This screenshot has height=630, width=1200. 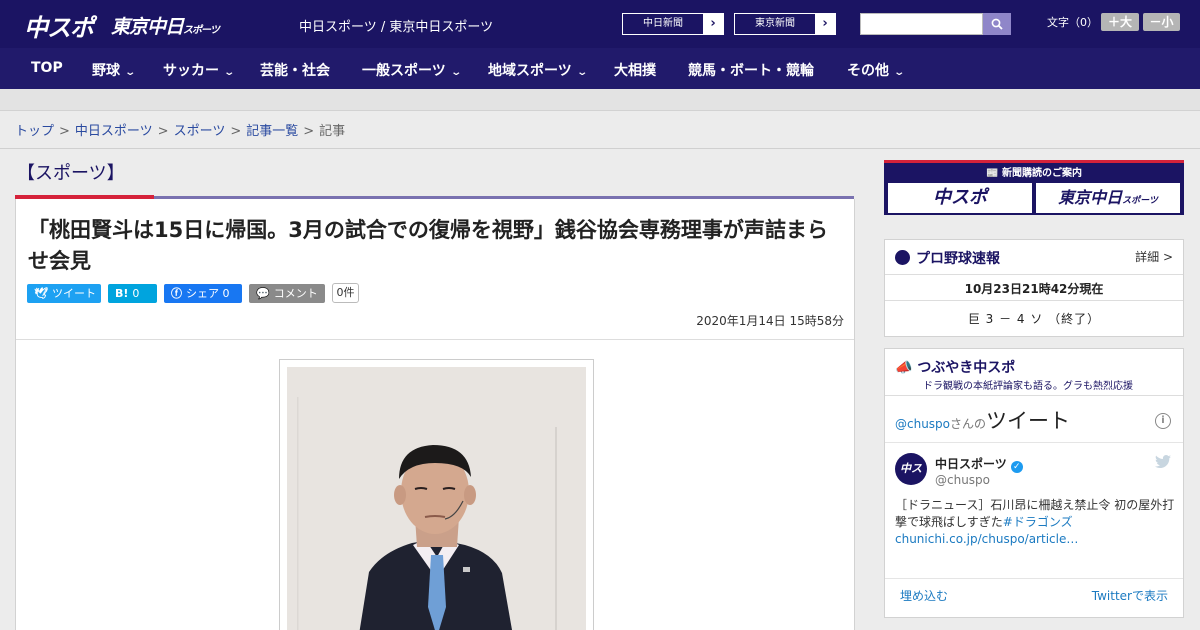 I want to click on nav-sumo: 大相撲, so click(x=635, y=70).